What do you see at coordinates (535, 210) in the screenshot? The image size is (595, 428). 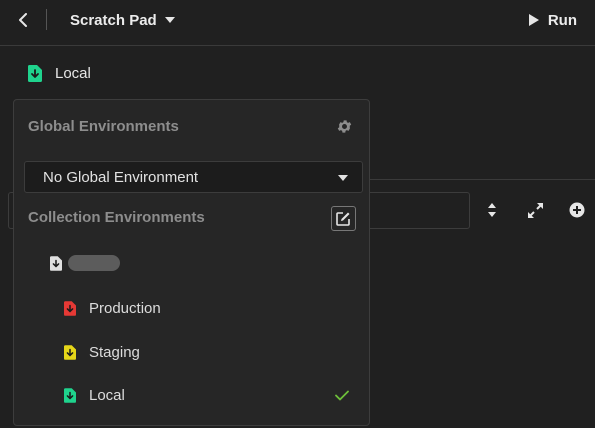 I see `expand-icon` at bounding box center [535, 210].